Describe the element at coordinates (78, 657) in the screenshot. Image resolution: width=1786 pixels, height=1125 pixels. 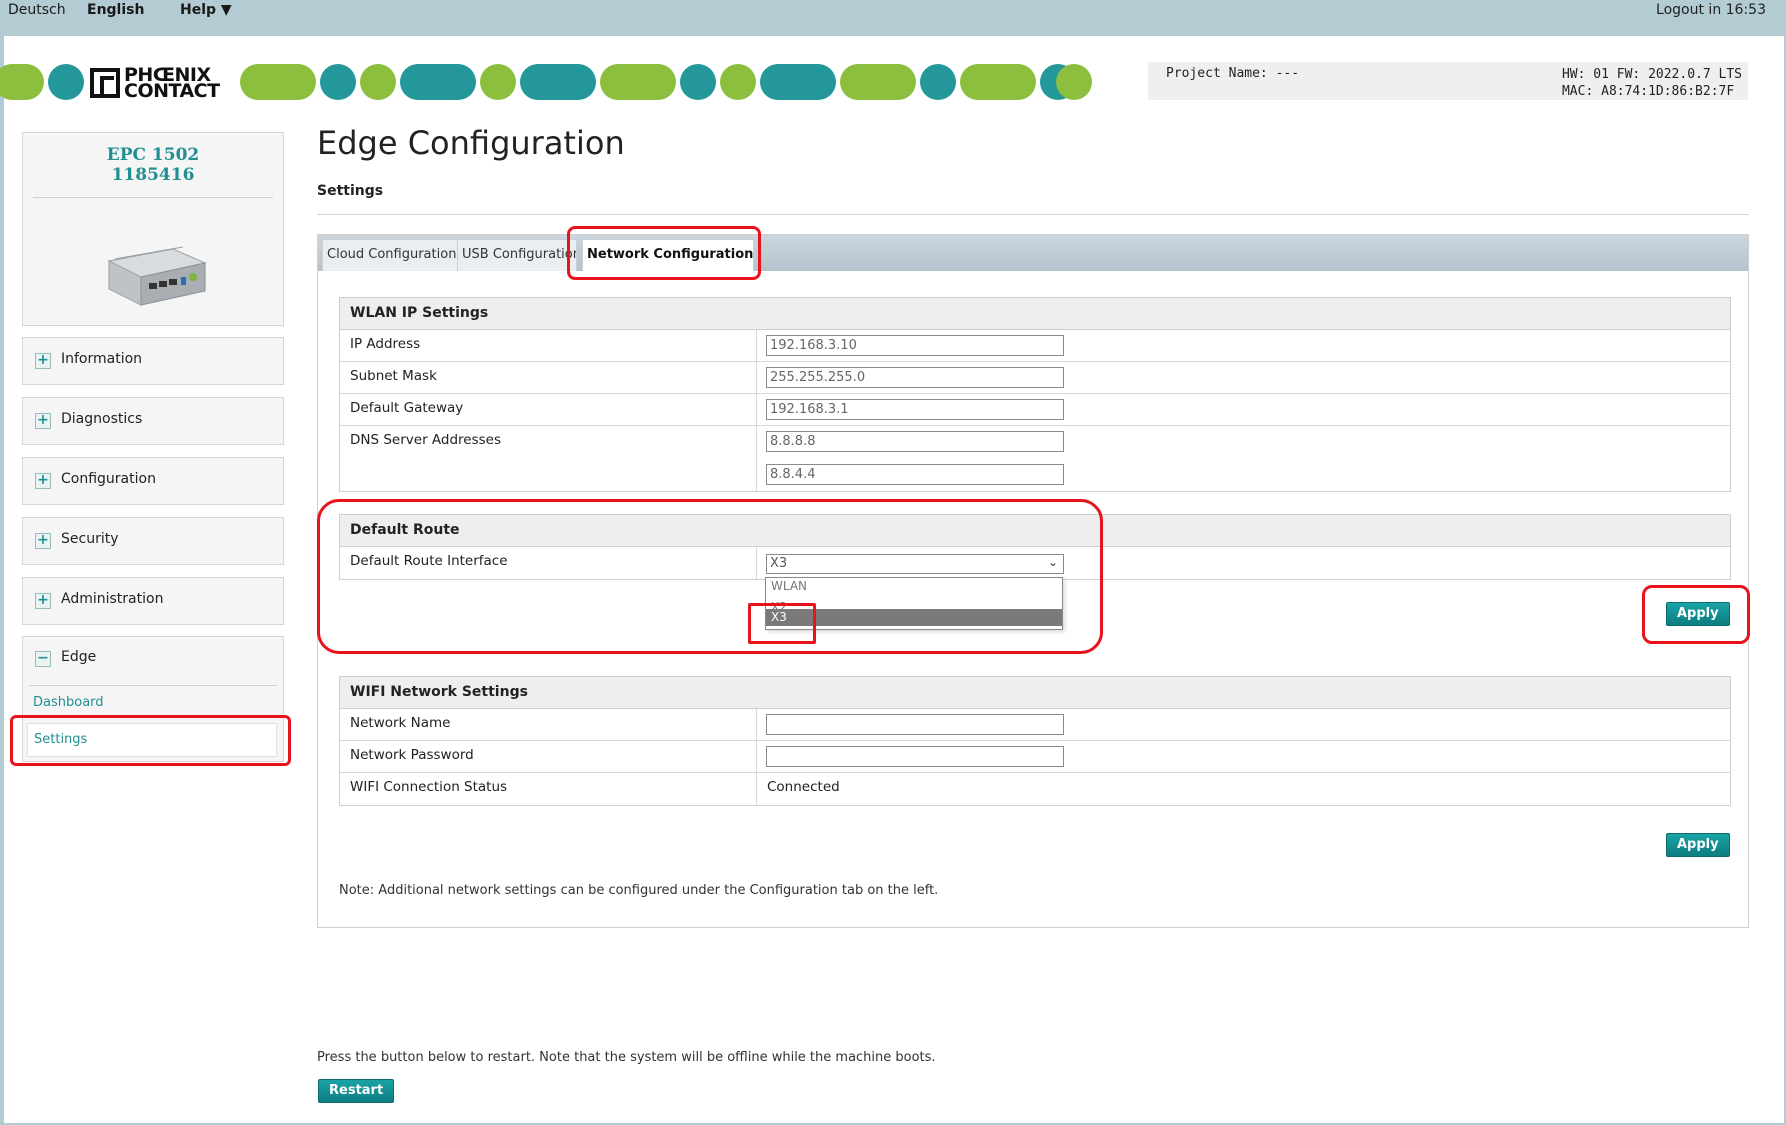
I see `sidebar-item-edge: Edge` at that location.